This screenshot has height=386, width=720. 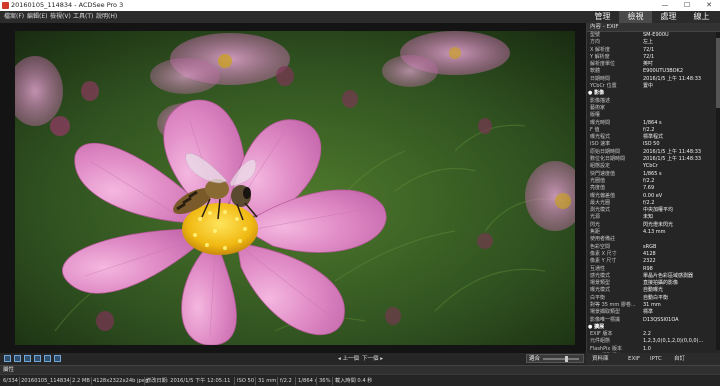 I want to click on fullscreen-icon, so click(x=37, y=358).